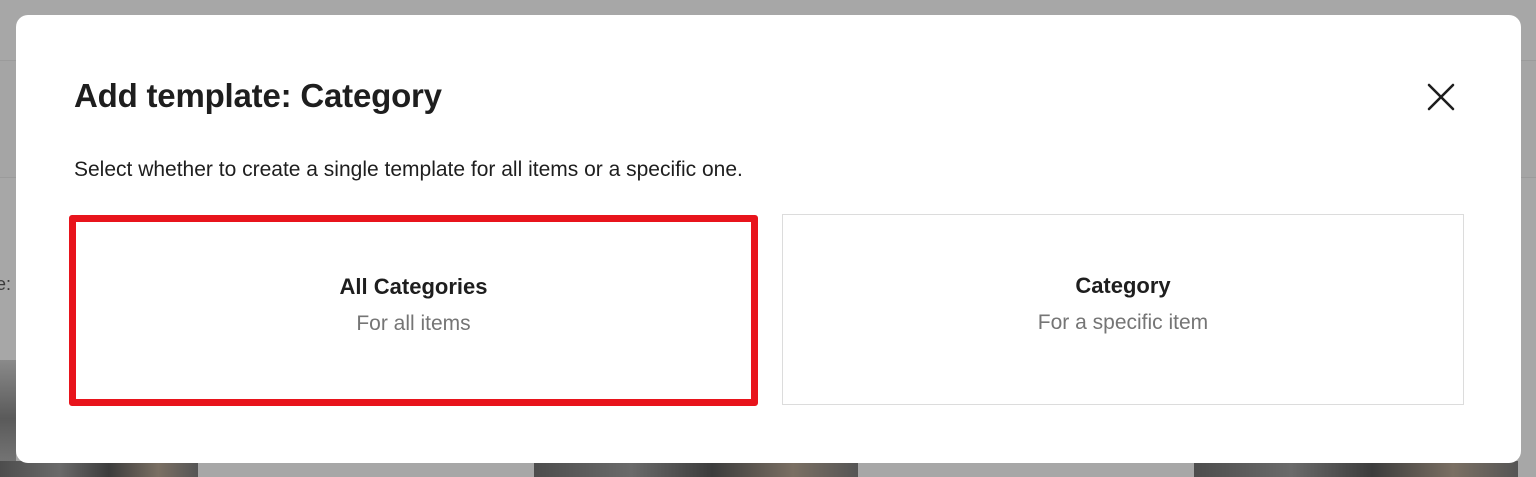 Image resolution: width=1536 pixels, height=477 pixels. I want to click on option-title: Category, so click(1123, 285).